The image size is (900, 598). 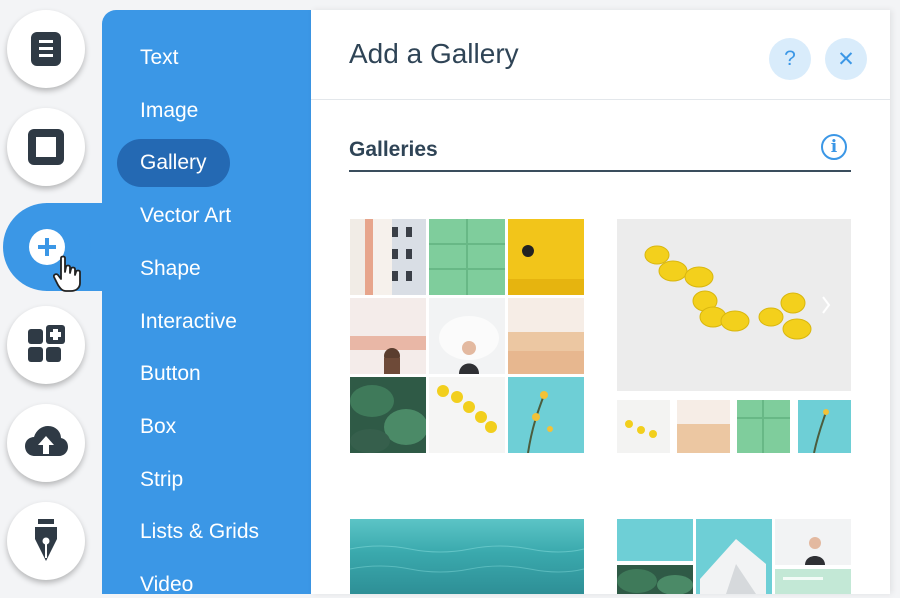 I want to click on menu-item-image: Image, so click(x=169, y=111).